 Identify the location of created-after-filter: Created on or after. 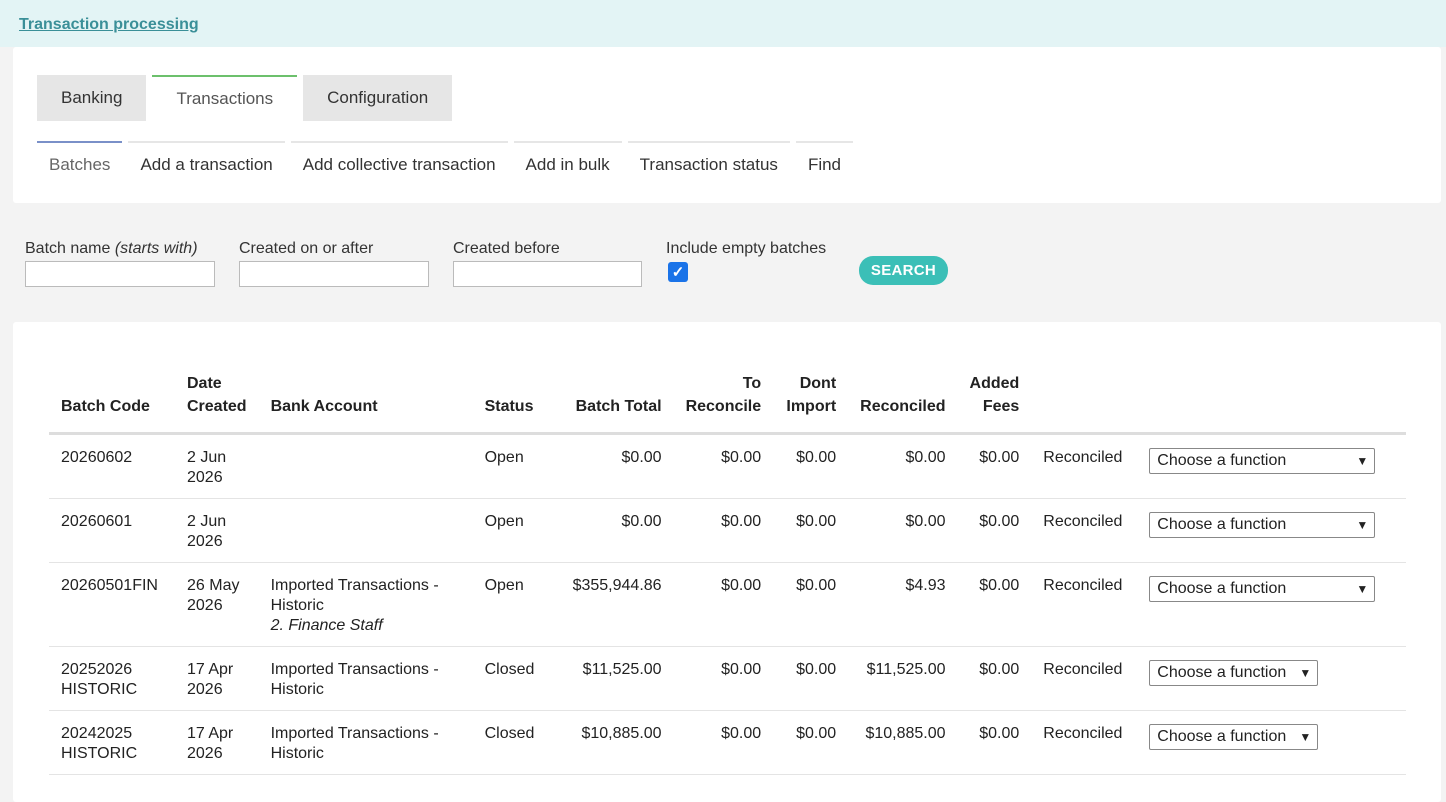
(334, 263).